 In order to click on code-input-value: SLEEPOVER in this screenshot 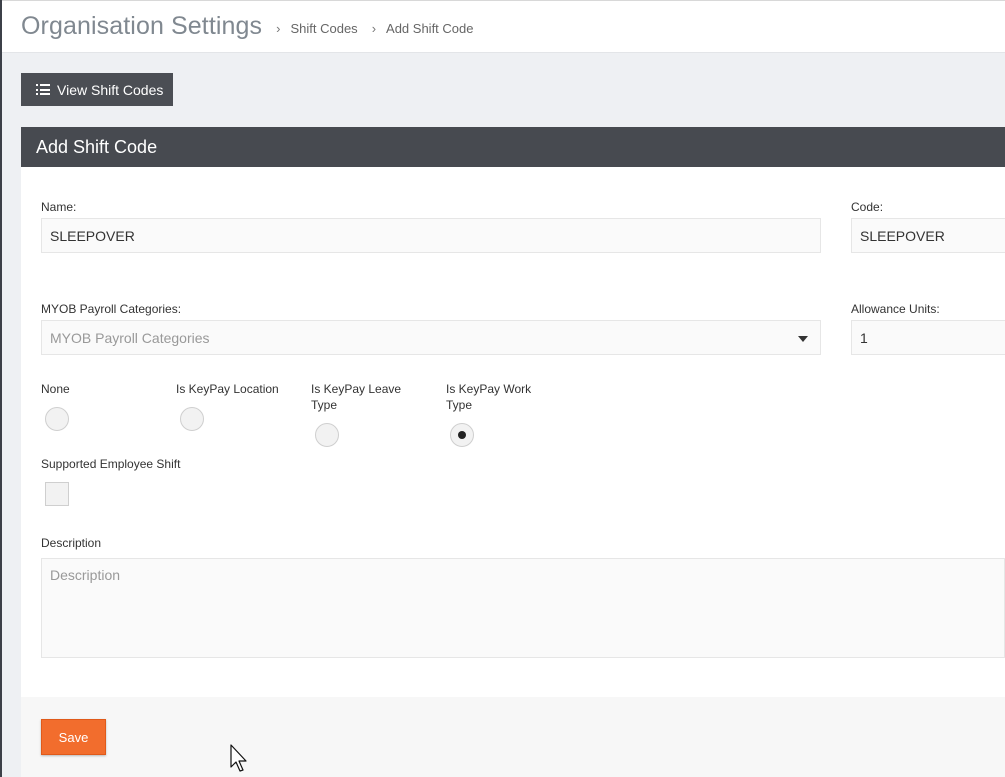, I will do `click(902, 235)`.